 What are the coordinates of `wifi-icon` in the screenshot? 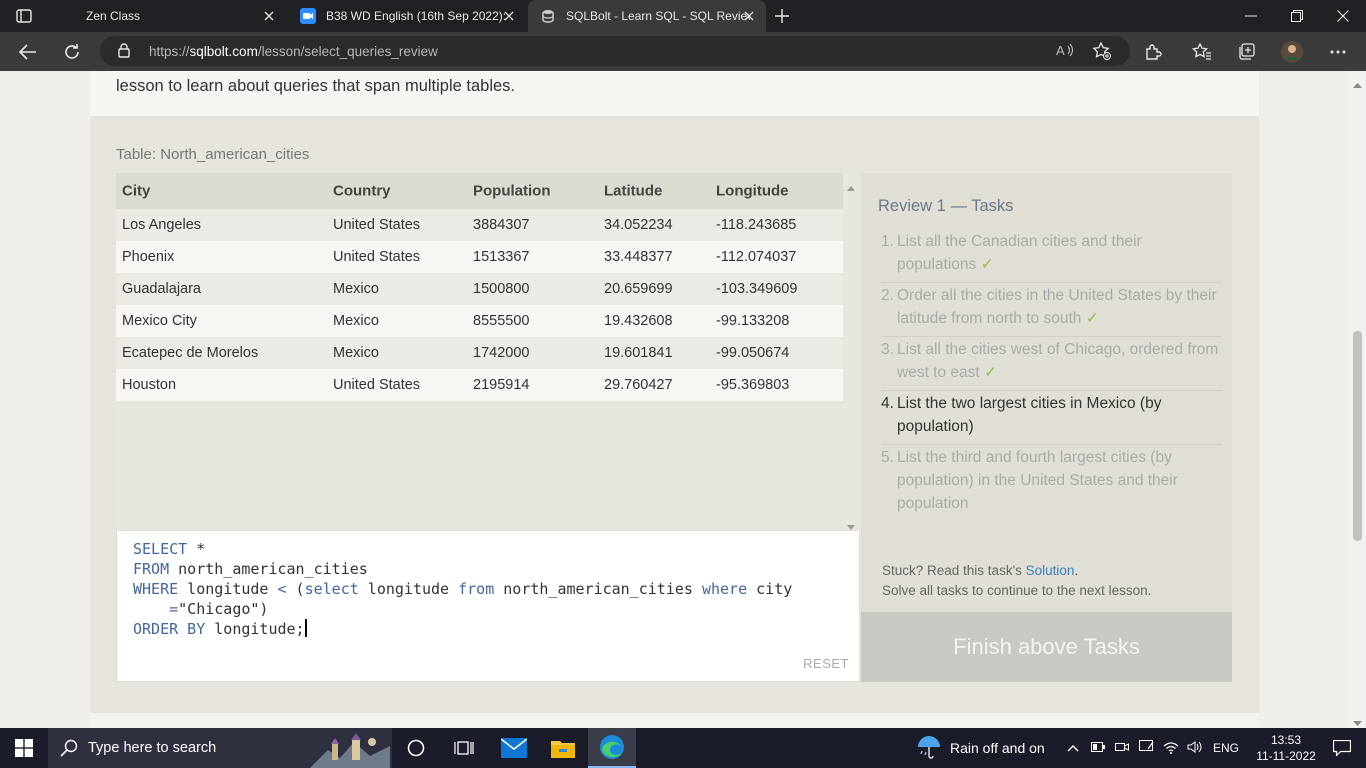 It's located at (1171, 748).